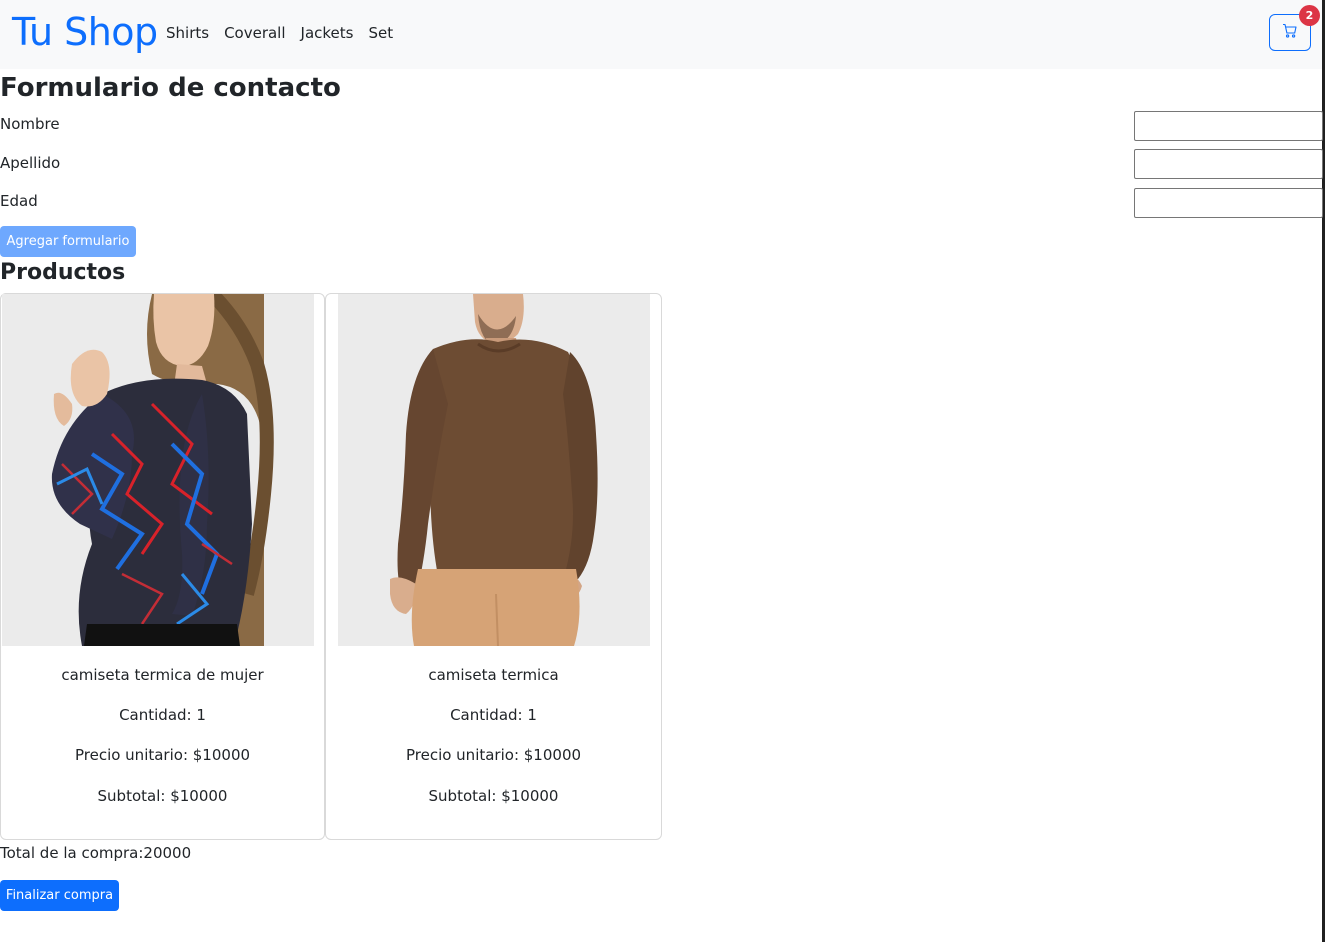  What do you see at coordinates (1228, 164) in the screenshot?
I see `apellido-input` at bounding box center [1228, 164].